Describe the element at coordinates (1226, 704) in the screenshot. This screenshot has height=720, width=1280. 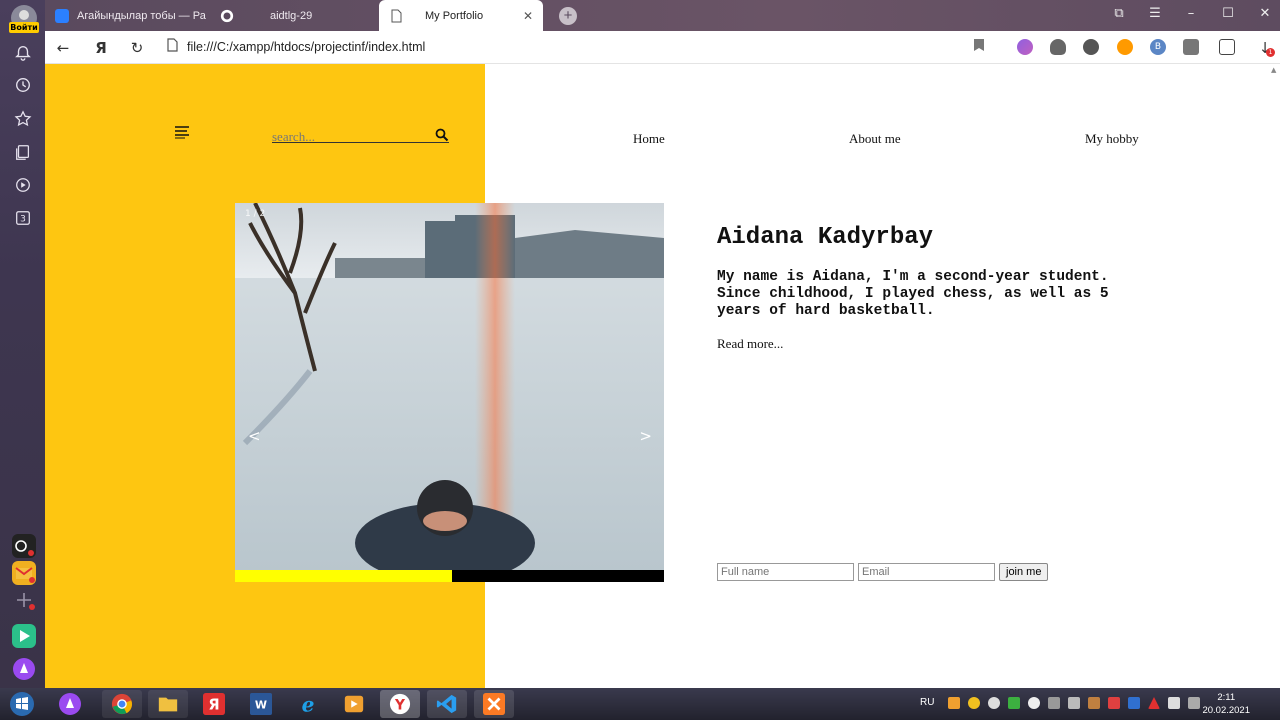
I see `system-clock: 2:11 20.02.2021` at that location.